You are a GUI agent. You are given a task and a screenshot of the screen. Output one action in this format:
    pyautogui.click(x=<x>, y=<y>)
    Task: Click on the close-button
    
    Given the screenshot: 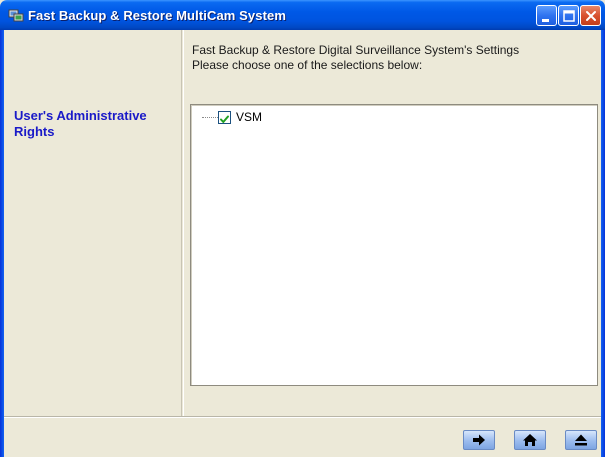 What is the action you would take?
    pyautogui.click(x=590, y=15)
    